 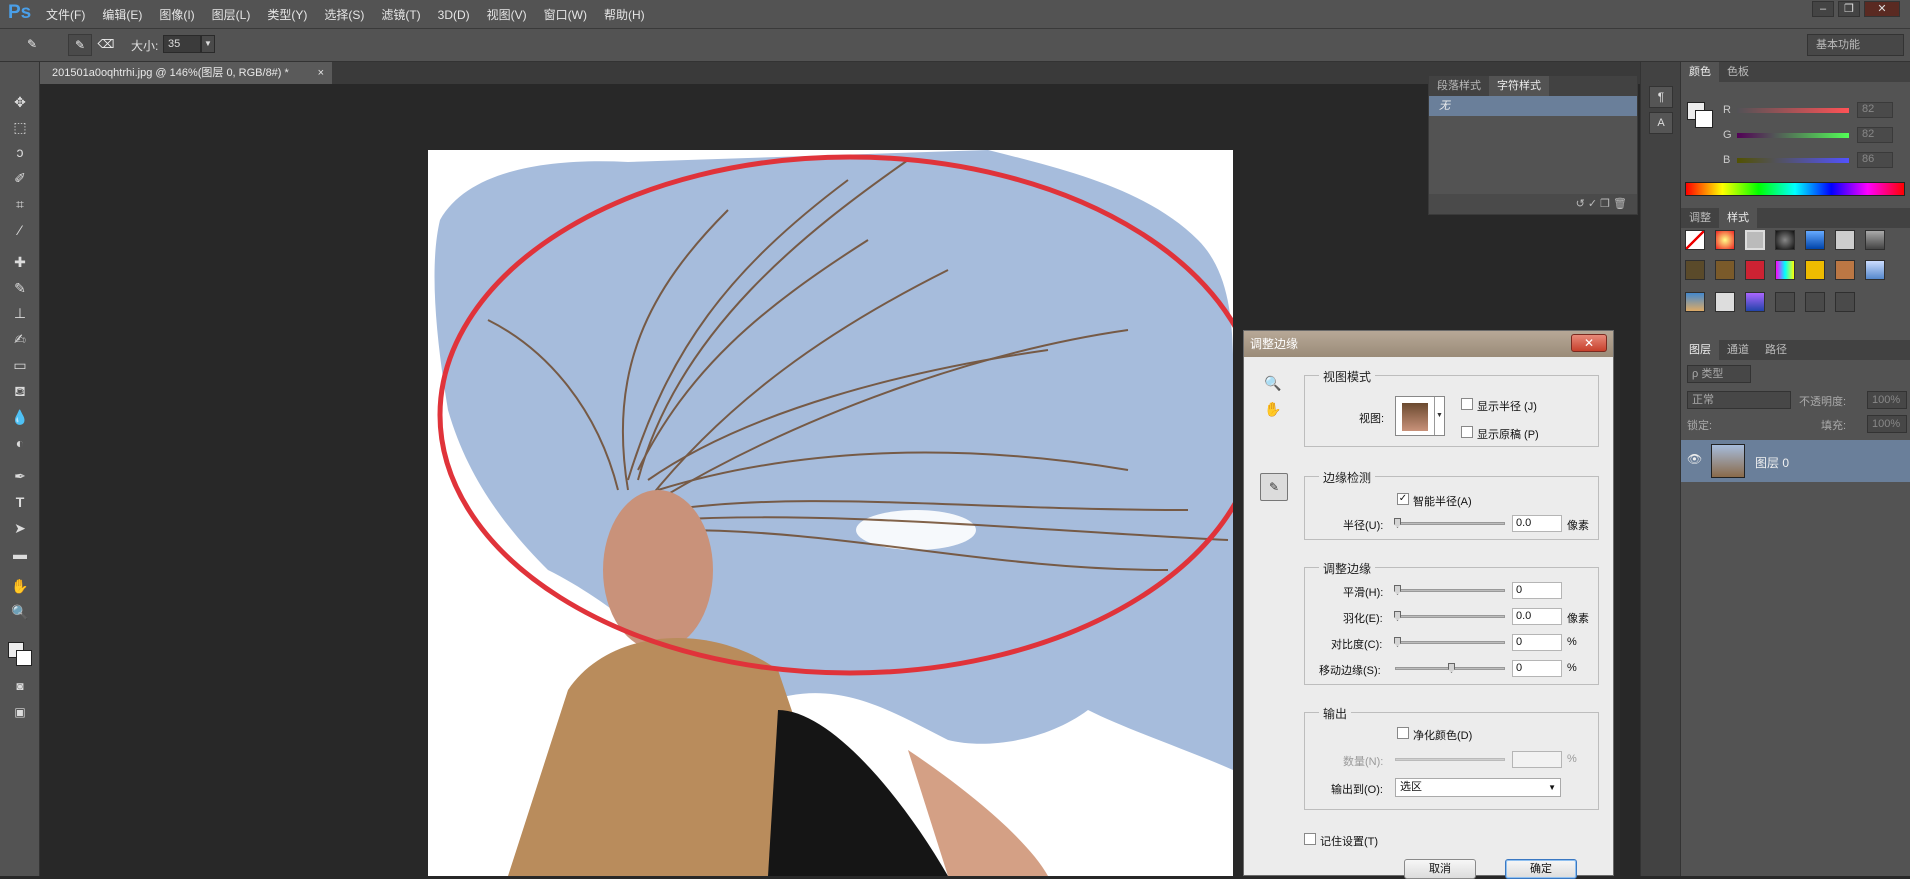 What do you see at coordinates (20, 288) in the screenshot?
I see `brush-tool-icon: ✎` at bounding box center [20, 288].